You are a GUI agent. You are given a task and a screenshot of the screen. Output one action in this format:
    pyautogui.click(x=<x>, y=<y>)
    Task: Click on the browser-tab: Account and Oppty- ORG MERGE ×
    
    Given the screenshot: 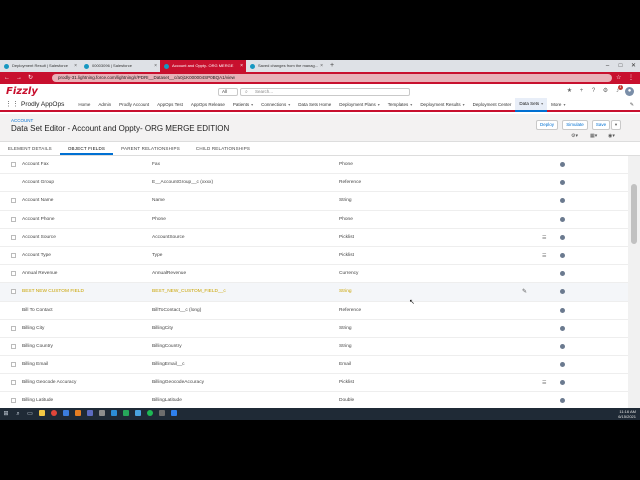 What is the action you would take?
    pyautogui.click(x=203, y=66)
    